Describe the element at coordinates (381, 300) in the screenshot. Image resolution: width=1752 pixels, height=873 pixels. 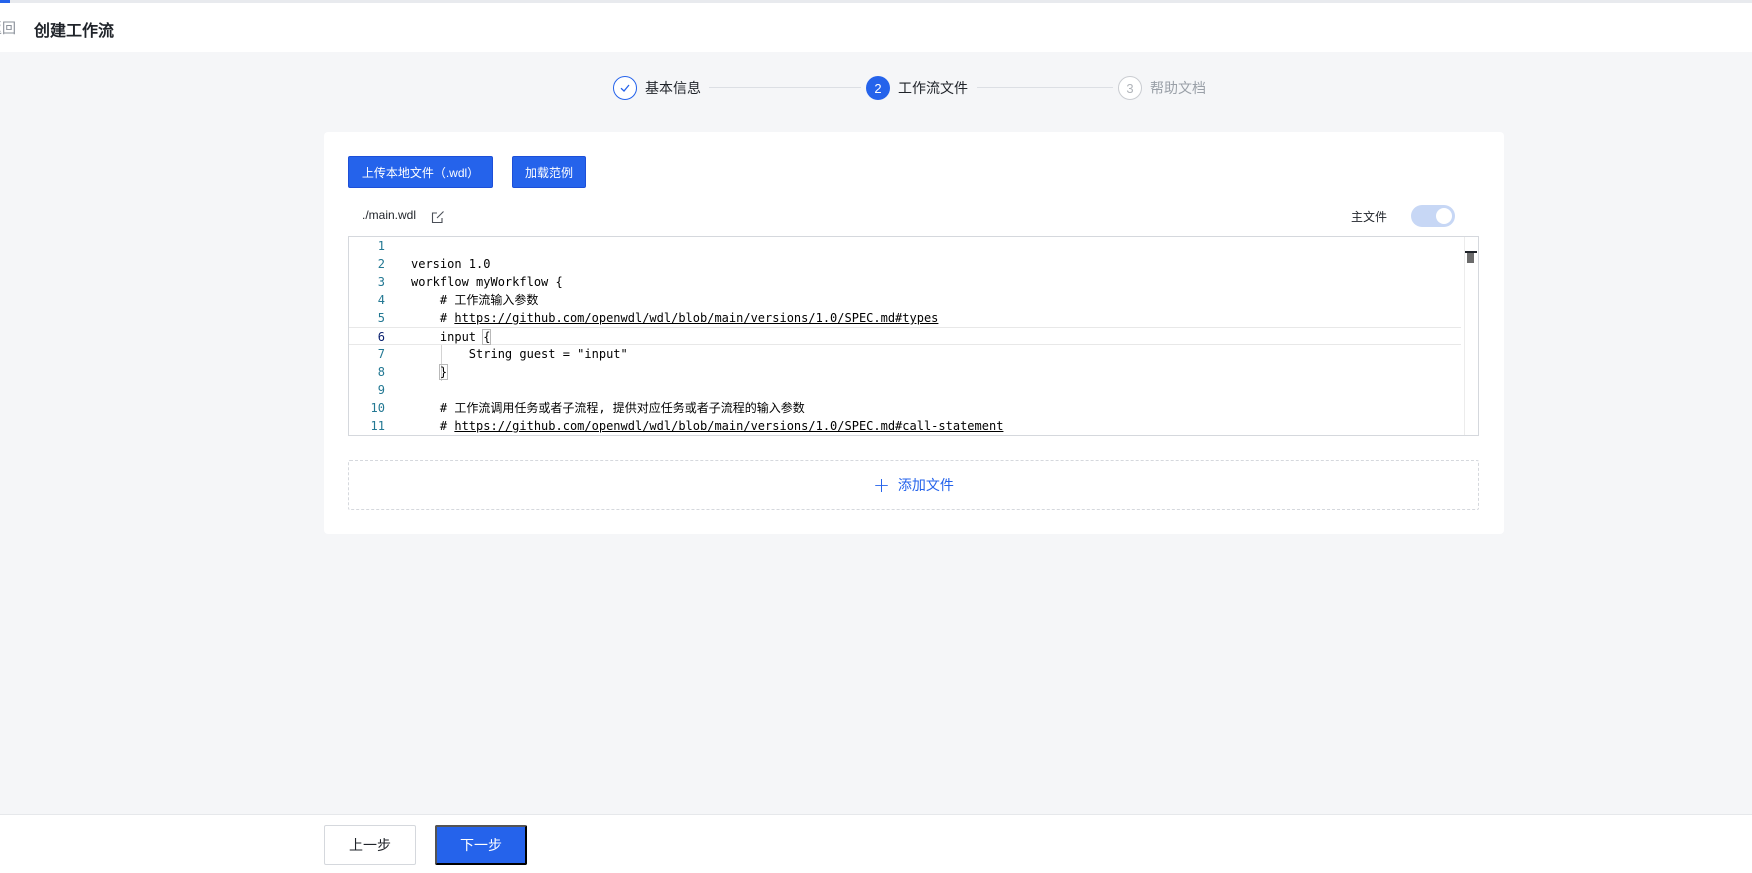
I see `line-number: 4` at that location.